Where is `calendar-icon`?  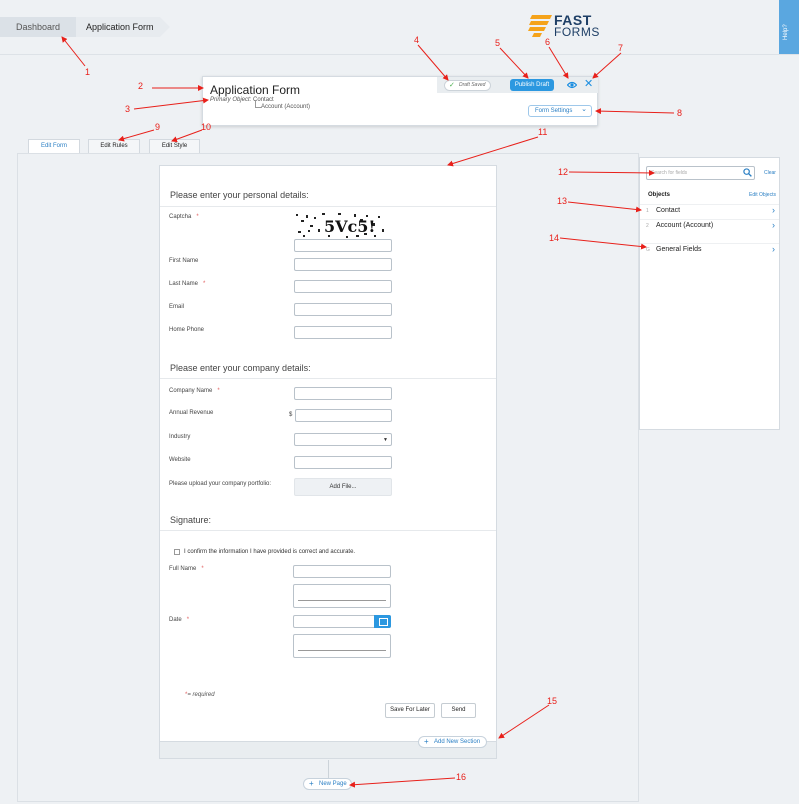
calendar-icon is located at coordinates (382, 621).